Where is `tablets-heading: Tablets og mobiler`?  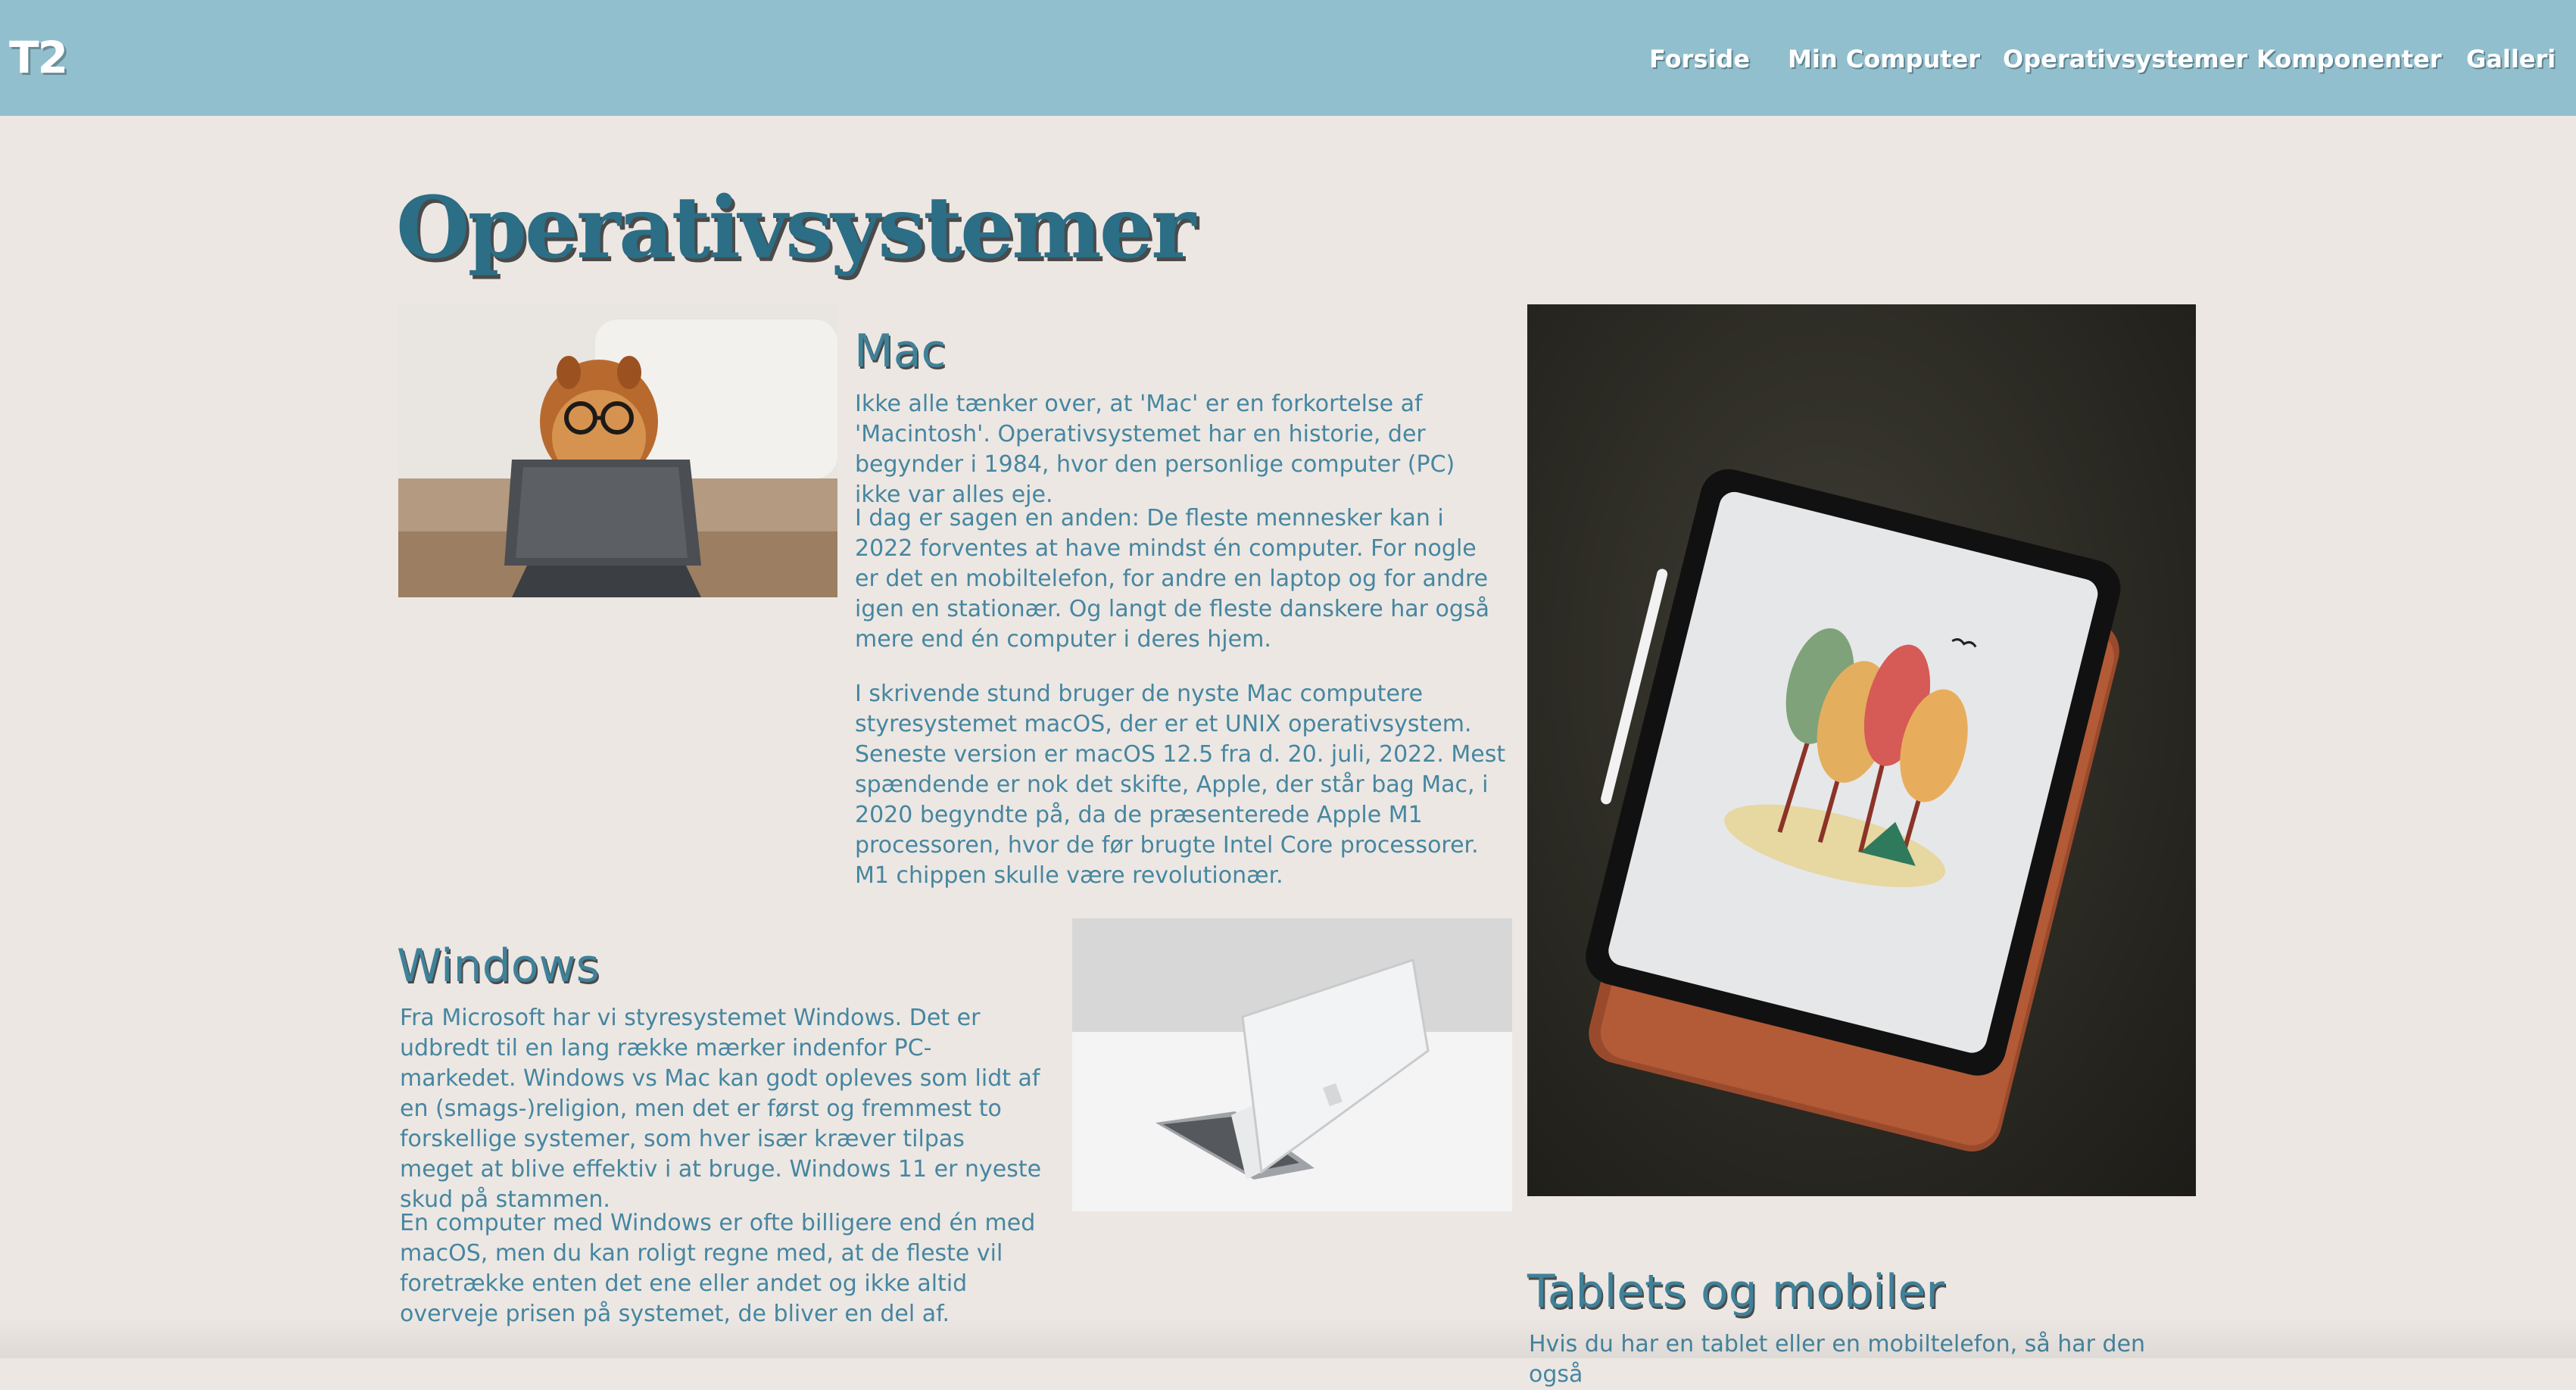 tablets-heading: Tablets og mobiler is located at coordinates (1736, 1291).